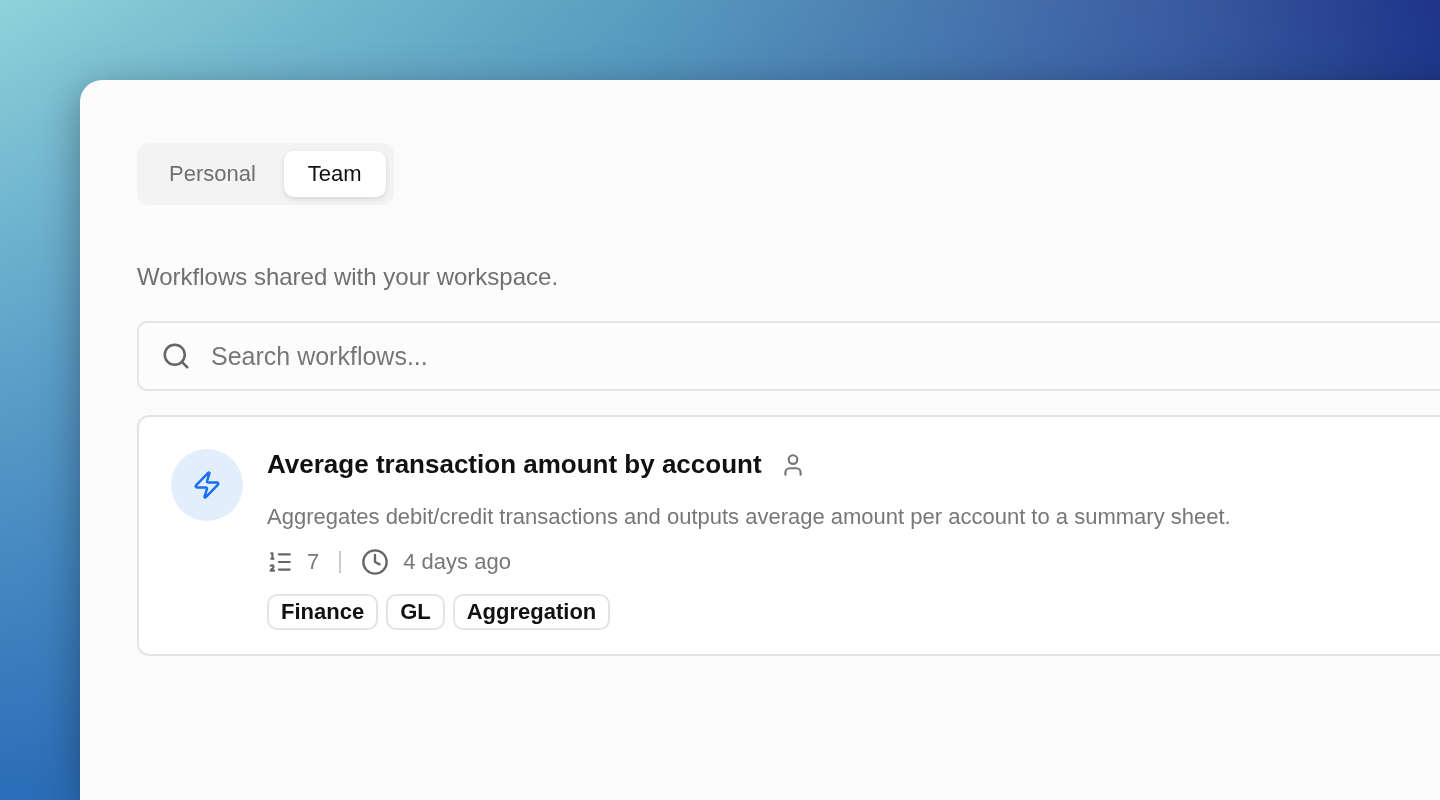 The height and width of the screenshot is (800, 1440). Describe the element at coordinates (323, 612) in the screenshot. I see `tag: Finance` at that location.